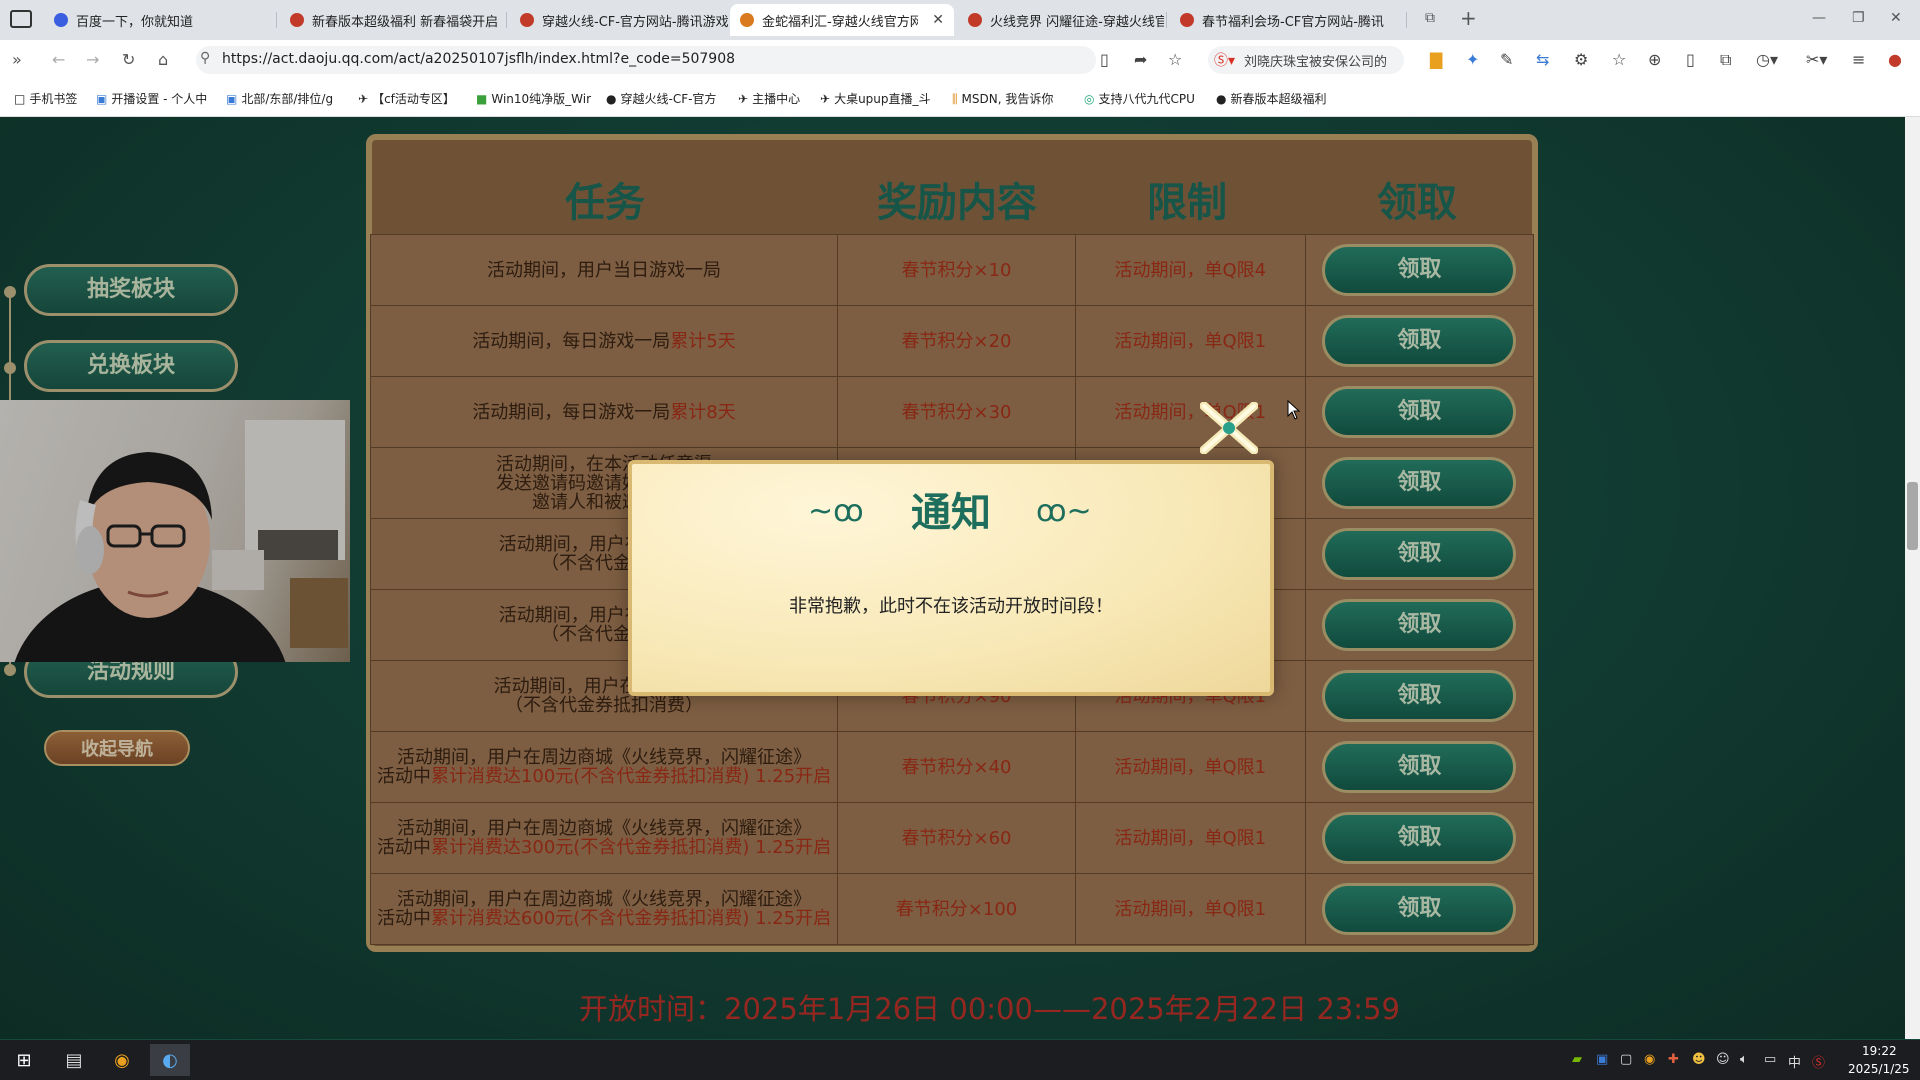 The height and width of the screenshot is (1080, 1920). Describe the element at coordinates (1699, 1059) in the screenshot. I see `tray-app-icon: ☻` at that location.